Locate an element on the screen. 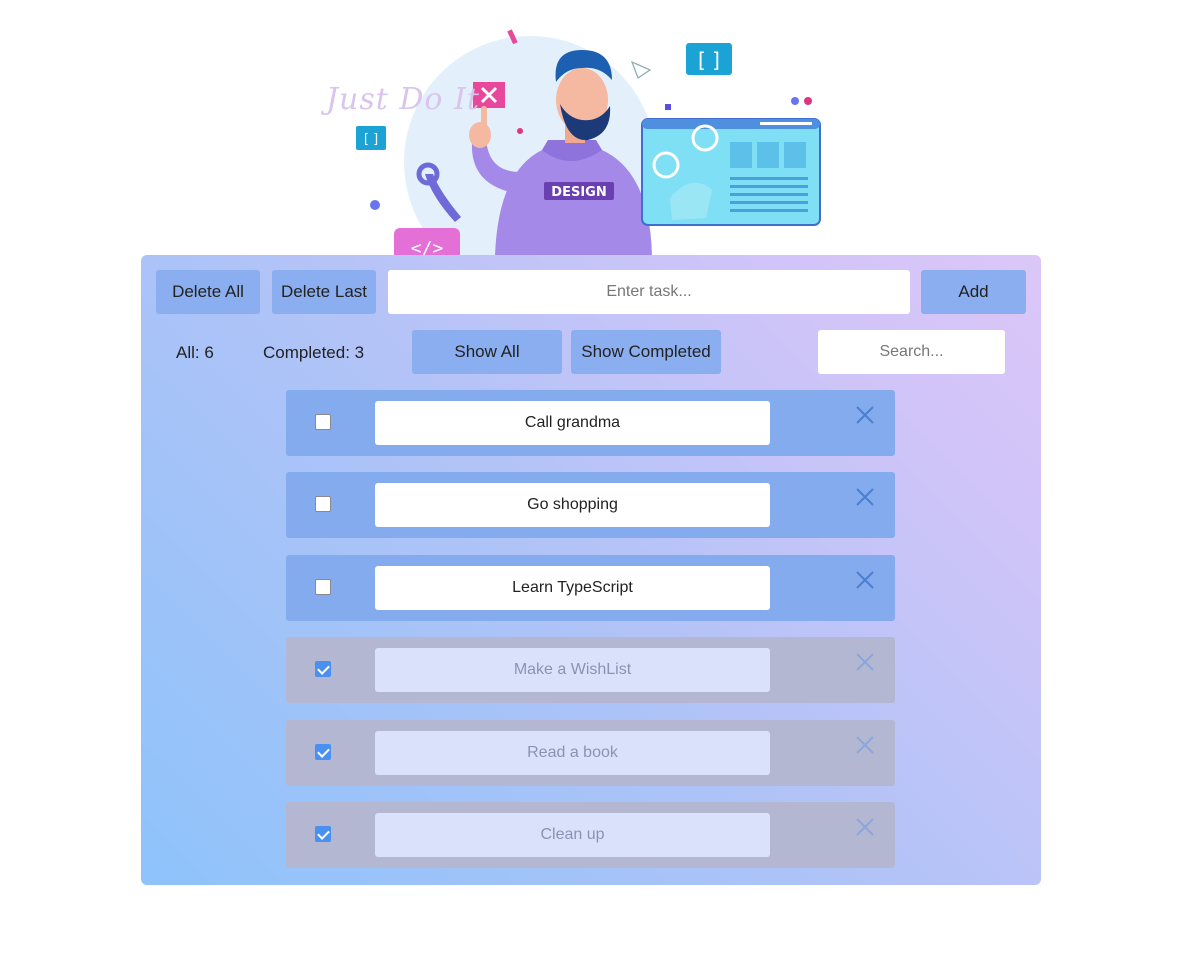 The image size is (1195, 965). task-text: Call grandma is located at coordinates (572, 423).